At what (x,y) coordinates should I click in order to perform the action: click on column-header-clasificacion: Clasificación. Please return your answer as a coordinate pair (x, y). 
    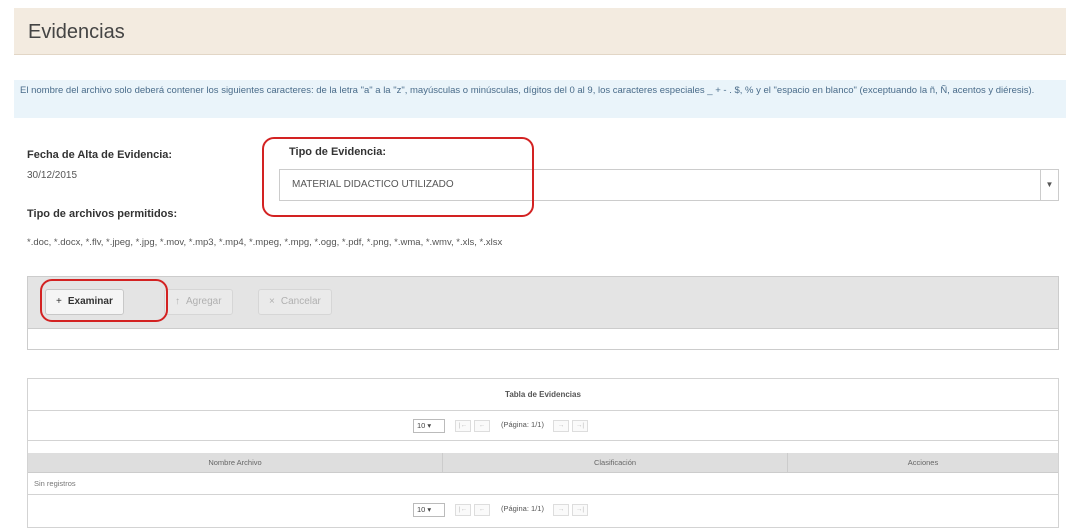
    Looking at the image, I should click on (615, 463).